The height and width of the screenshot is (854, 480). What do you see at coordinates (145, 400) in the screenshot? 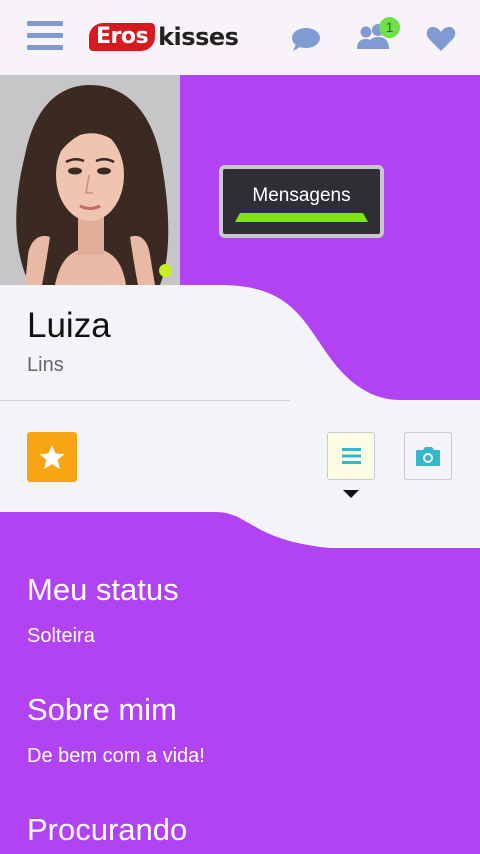
I see `divider` at bounding box center [145, 400].